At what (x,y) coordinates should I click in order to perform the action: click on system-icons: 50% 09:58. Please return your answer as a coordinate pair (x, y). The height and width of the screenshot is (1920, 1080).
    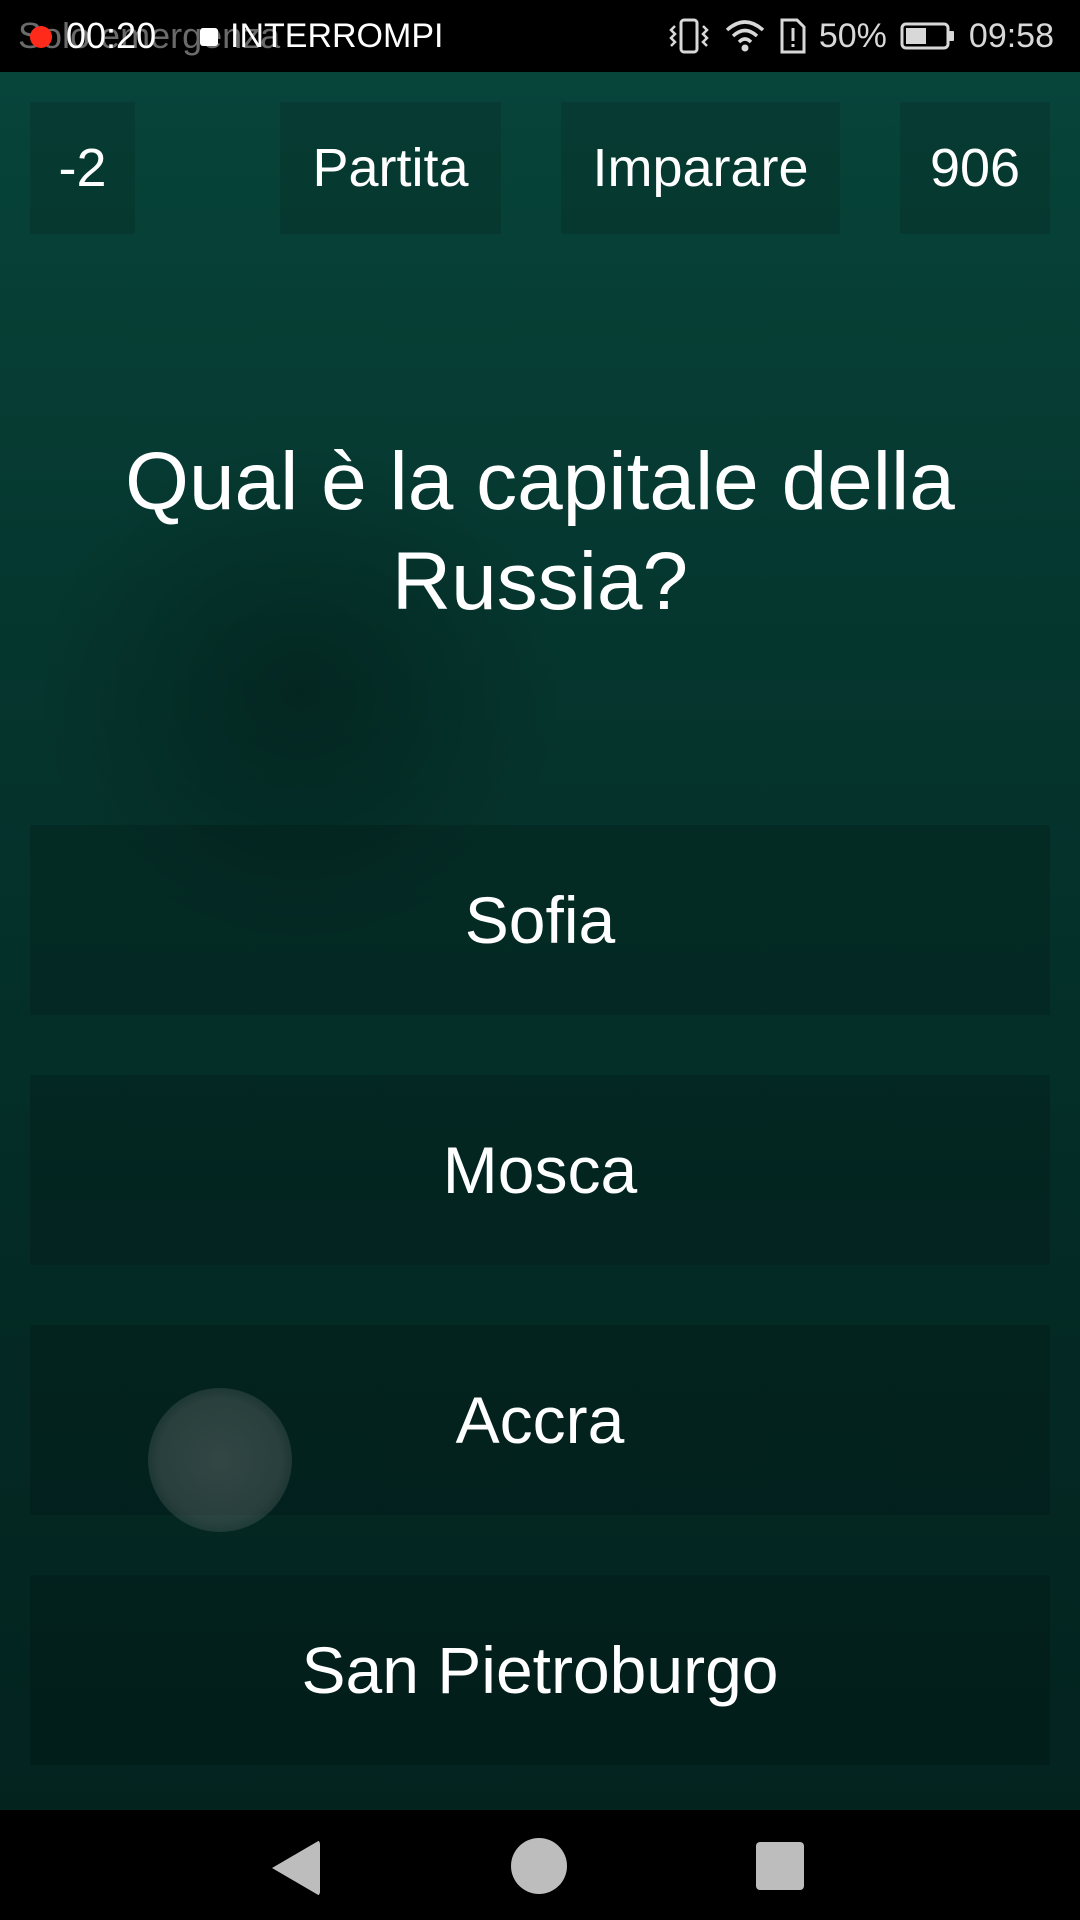
    Looking at the image, I should click on (860, 36).